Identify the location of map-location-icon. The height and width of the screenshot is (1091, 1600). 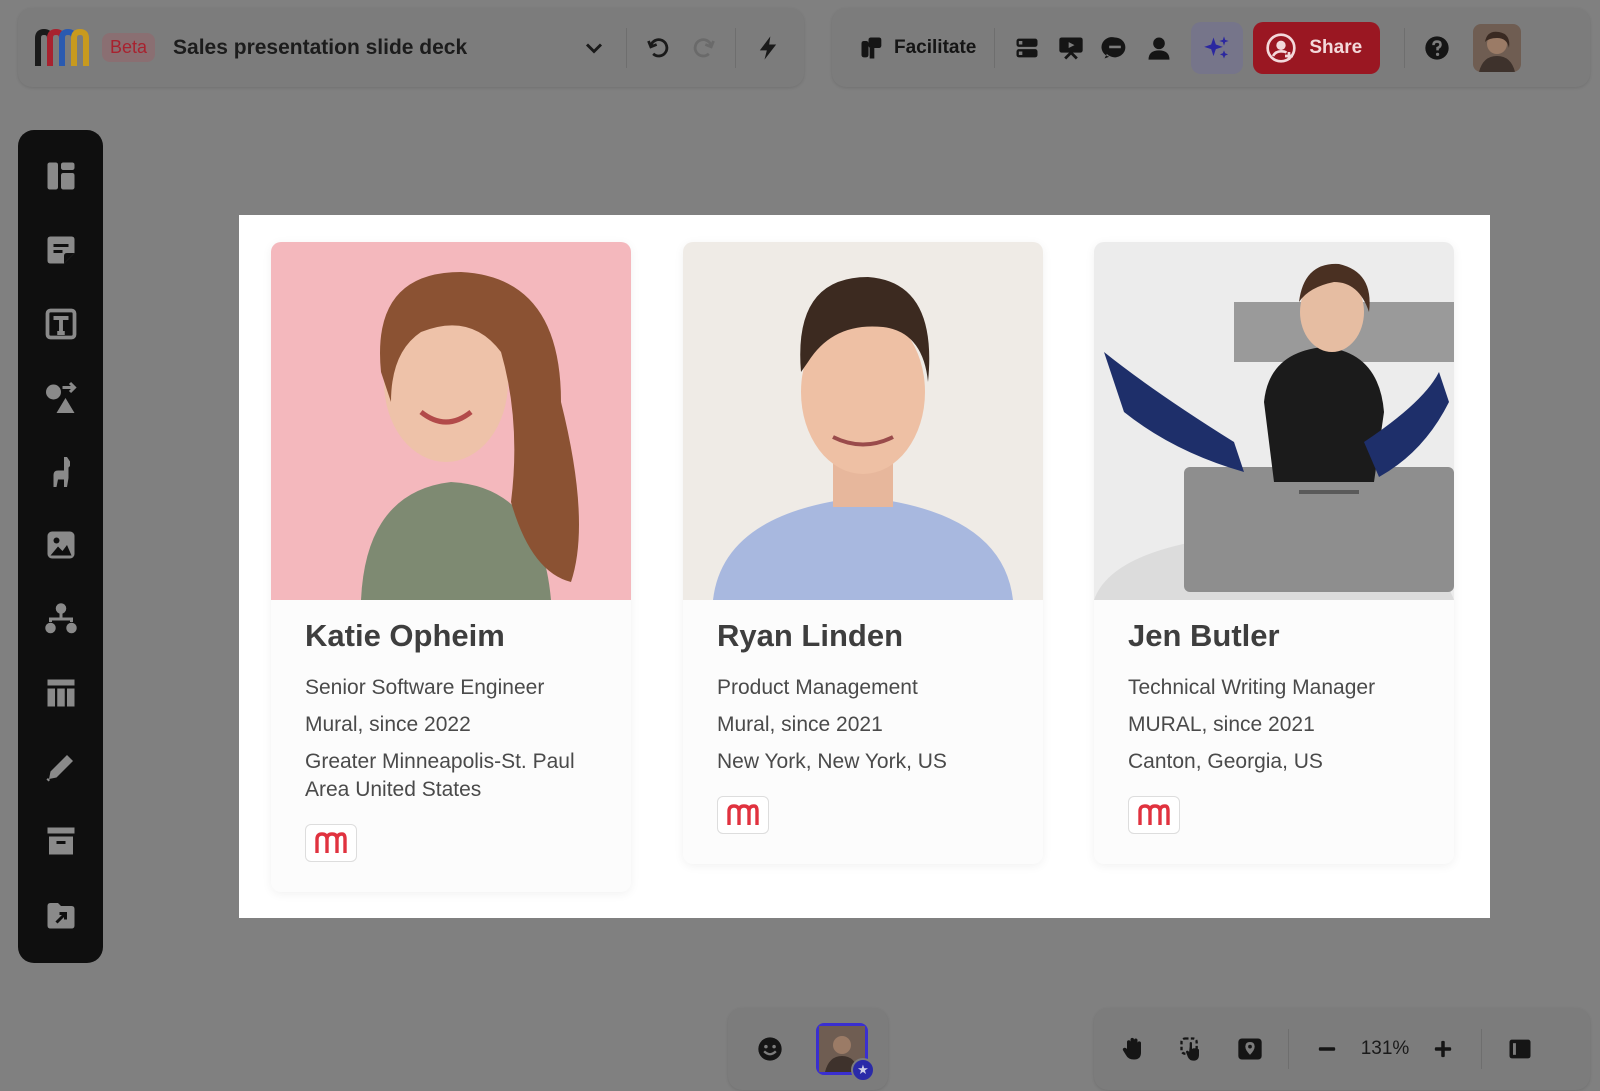
(1250, 1049).